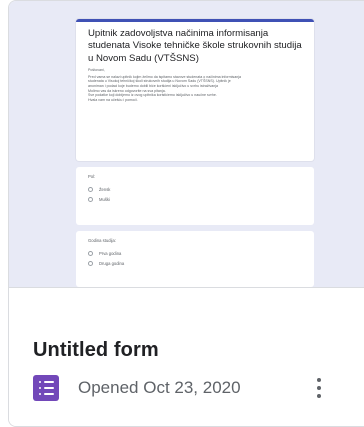 This screenshot has width=364, height=427. What do you see at coordinates (195, 253) in the screenshot?
I see `radio-option: Prva godina` at bounding box center [195, 253].